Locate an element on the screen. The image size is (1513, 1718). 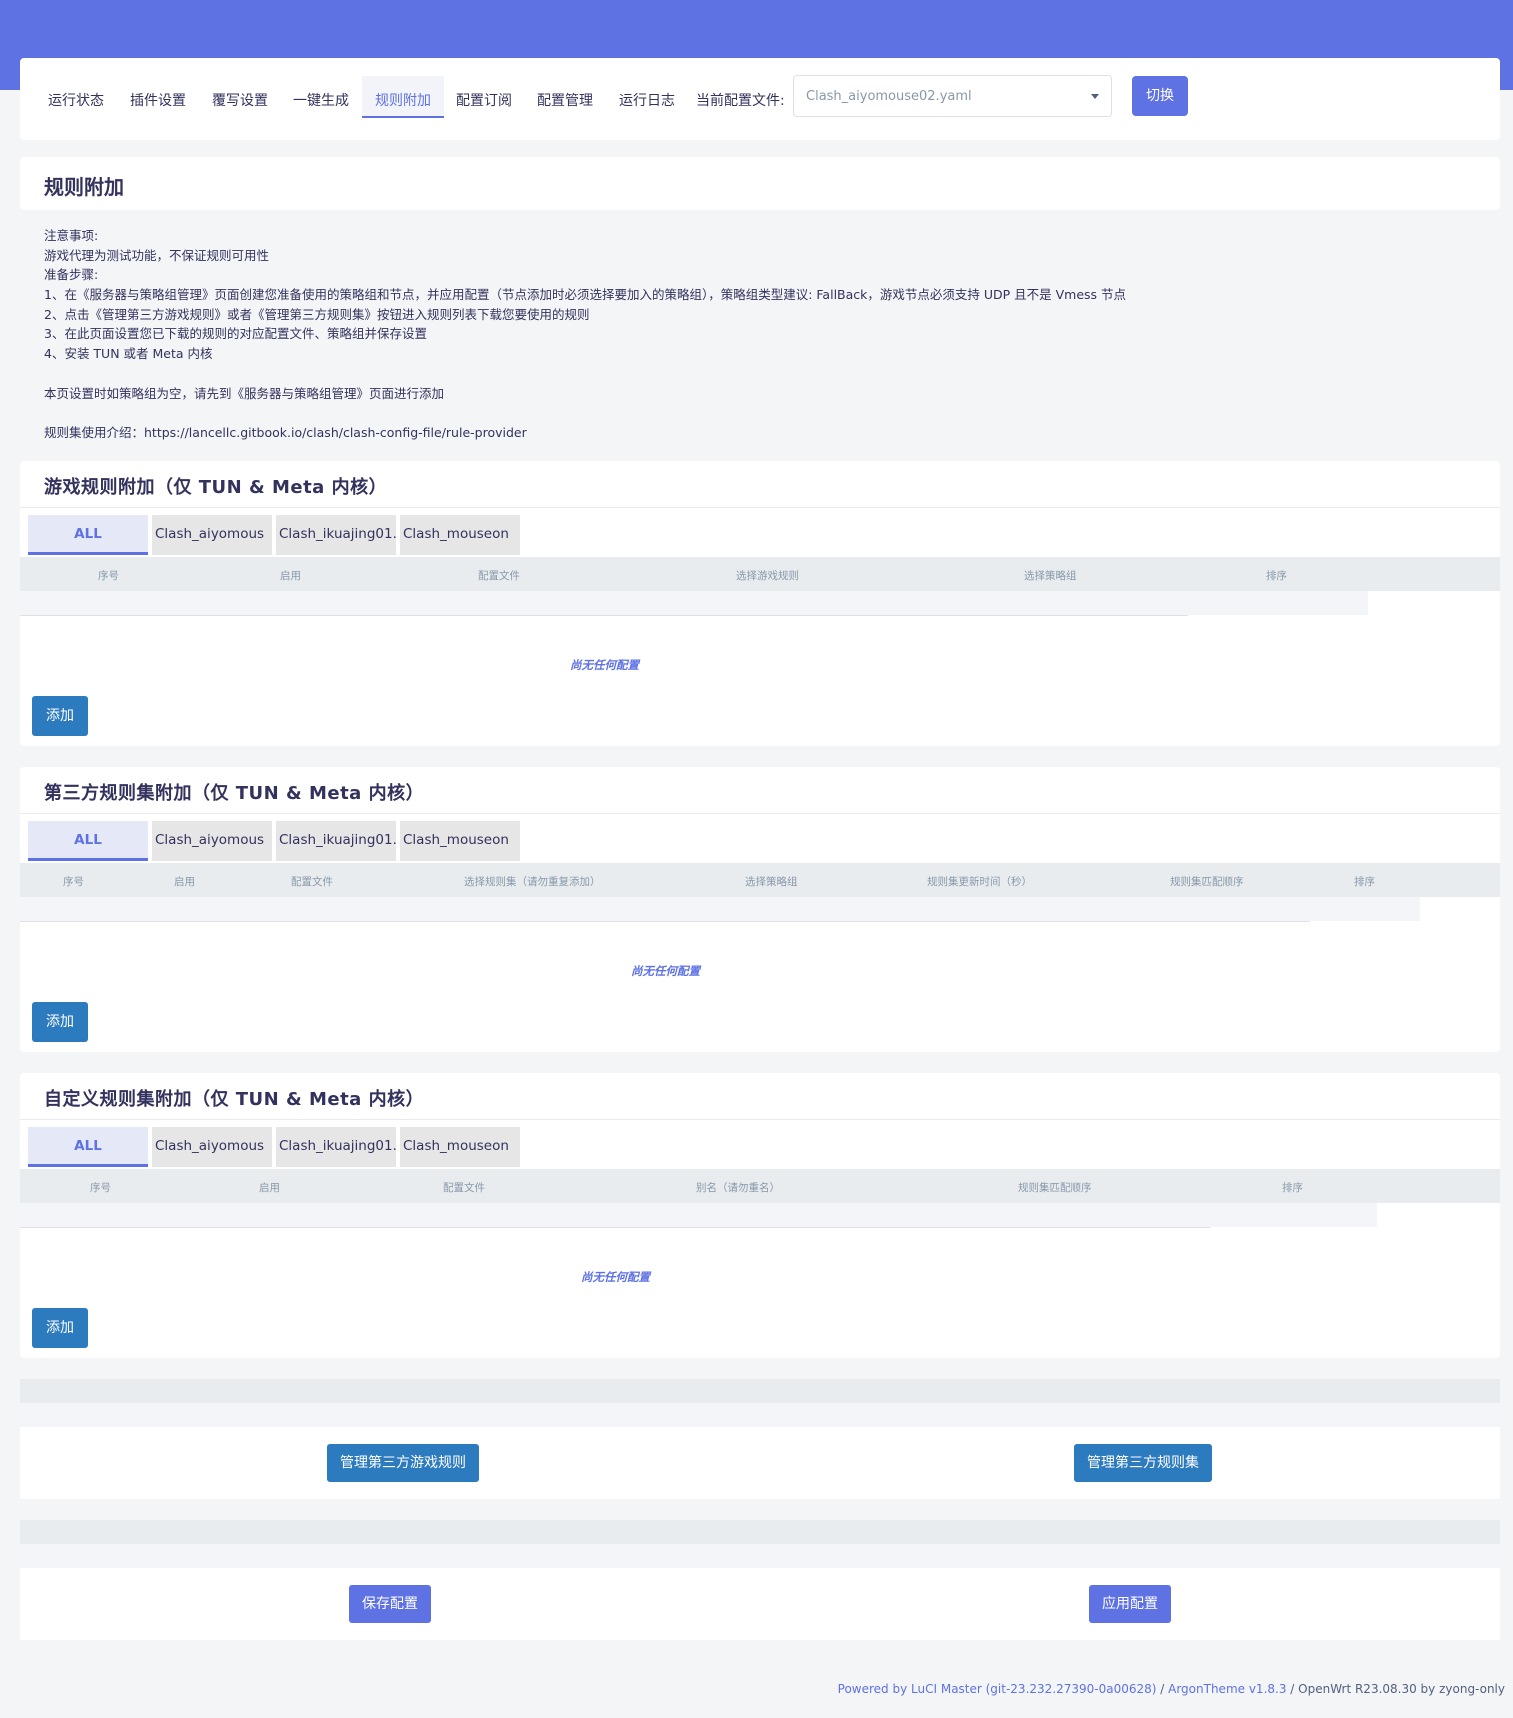
table-header: 序号 启用 配置文件 别名（请勿重名） 规则集匹配顺序 排序 is located at coordinates (760, 1186).